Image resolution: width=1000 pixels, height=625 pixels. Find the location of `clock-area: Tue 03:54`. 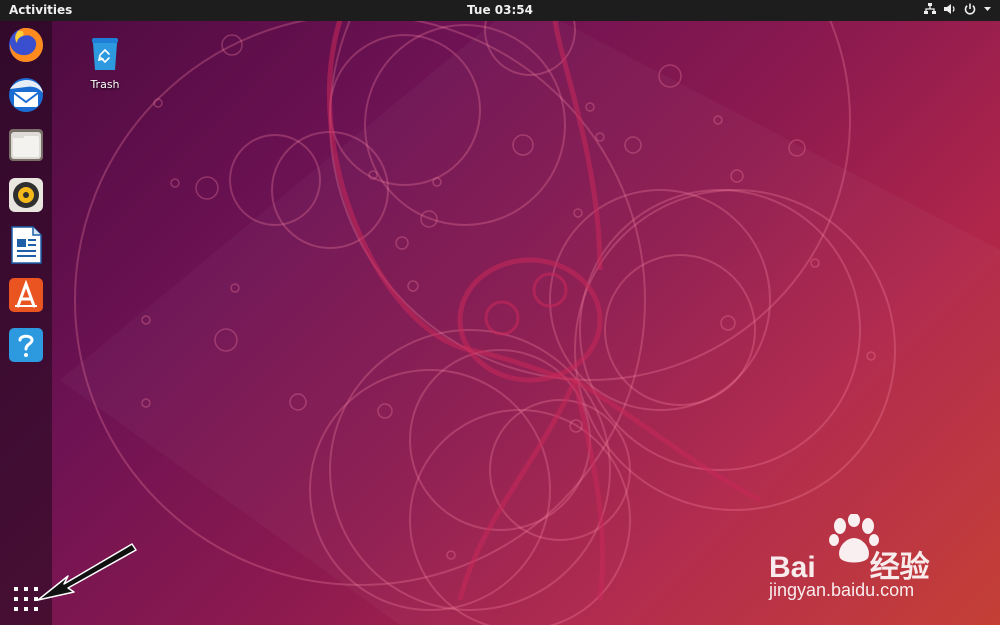

clock-area: Tue 03:54 is located at coordinates (500, 10).